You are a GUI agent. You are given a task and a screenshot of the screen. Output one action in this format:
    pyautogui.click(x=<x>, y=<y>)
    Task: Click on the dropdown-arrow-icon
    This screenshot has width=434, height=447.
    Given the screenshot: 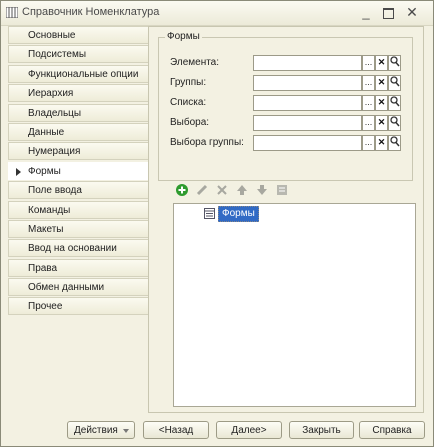 What is the action you would take?
    pyautogui.click(x=126, y=431)
    